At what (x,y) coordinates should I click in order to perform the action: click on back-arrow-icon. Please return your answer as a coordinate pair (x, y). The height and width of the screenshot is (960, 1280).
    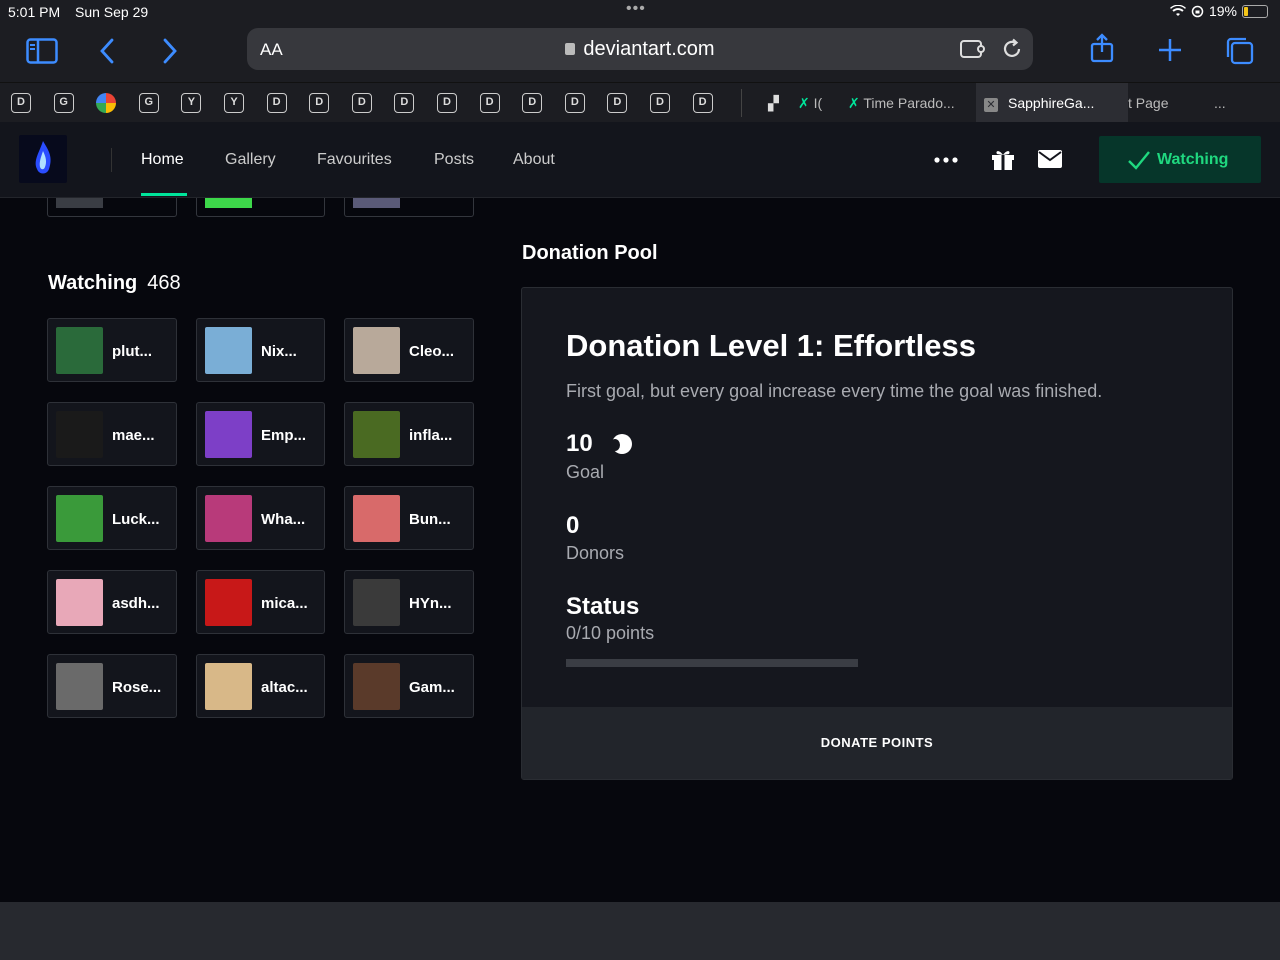
    Looking at the image, I should click on (107, 51).